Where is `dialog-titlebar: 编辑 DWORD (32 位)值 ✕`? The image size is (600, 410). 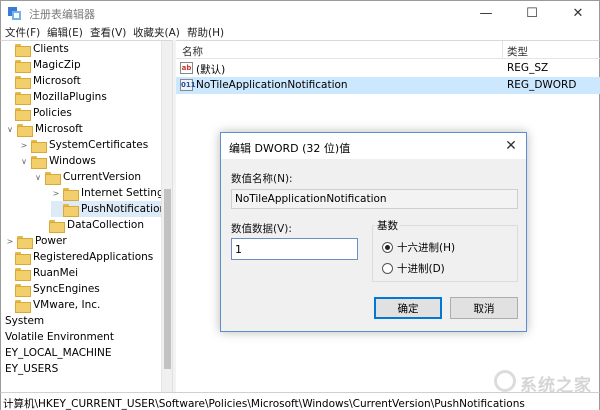
dialog-titlebar: 编辑 DWORD (32 位)值 ✕ is located at coordinates (373, 146).